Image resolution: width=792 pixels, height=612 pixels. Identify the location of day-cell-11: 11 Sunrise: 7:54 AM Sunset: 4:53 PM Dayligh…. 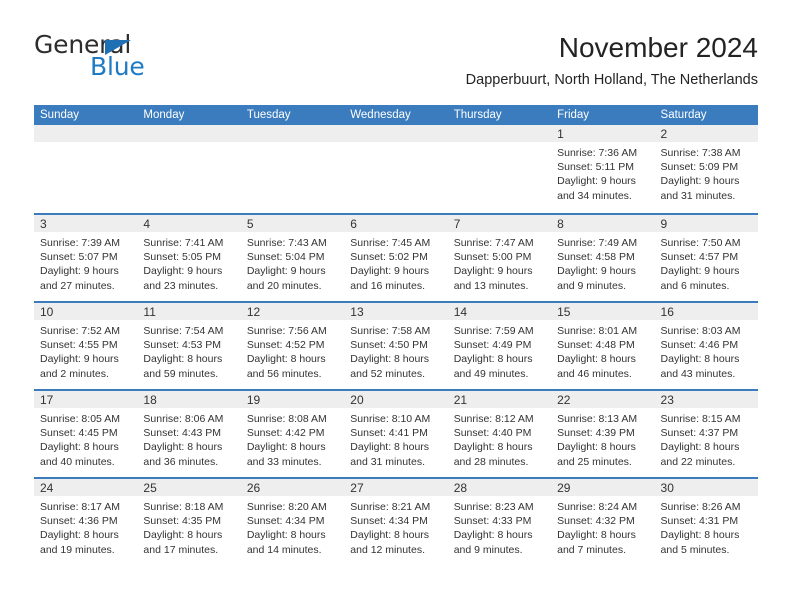
(189, 346).